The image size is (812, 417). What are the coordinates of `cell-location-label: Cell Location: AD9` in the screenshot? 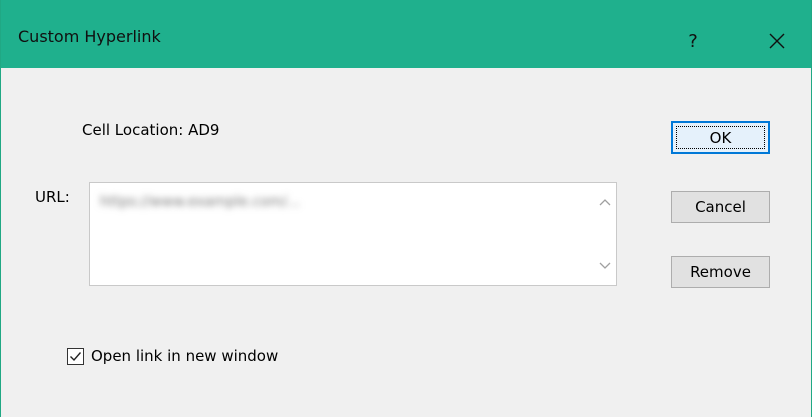 It's located at (151, 130).